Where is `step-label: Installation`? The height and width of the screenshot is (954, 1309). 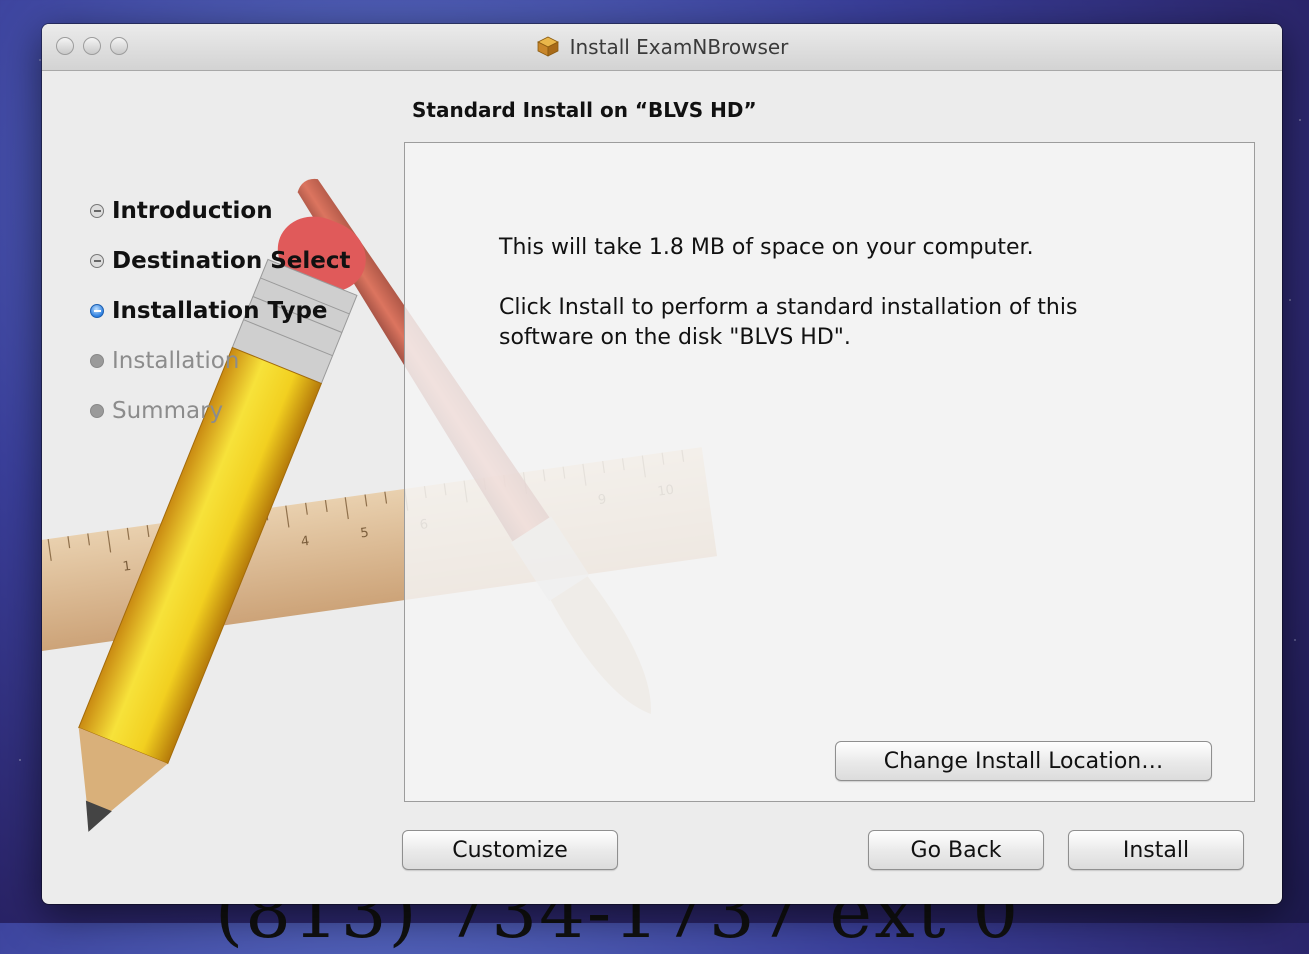
step-label: Installation is located at coordinates (176, 361).